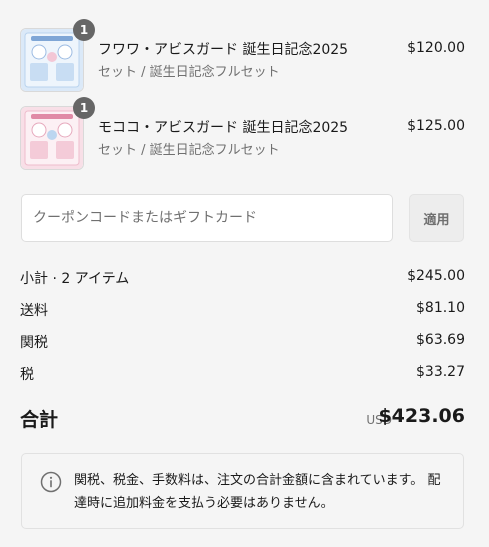 Image resolution: width=489 pixels, height=547 pixels. Describe the element at coordinates (436, 218) in the screenshot. I see `apply-coupon-button: 適用` at that location.